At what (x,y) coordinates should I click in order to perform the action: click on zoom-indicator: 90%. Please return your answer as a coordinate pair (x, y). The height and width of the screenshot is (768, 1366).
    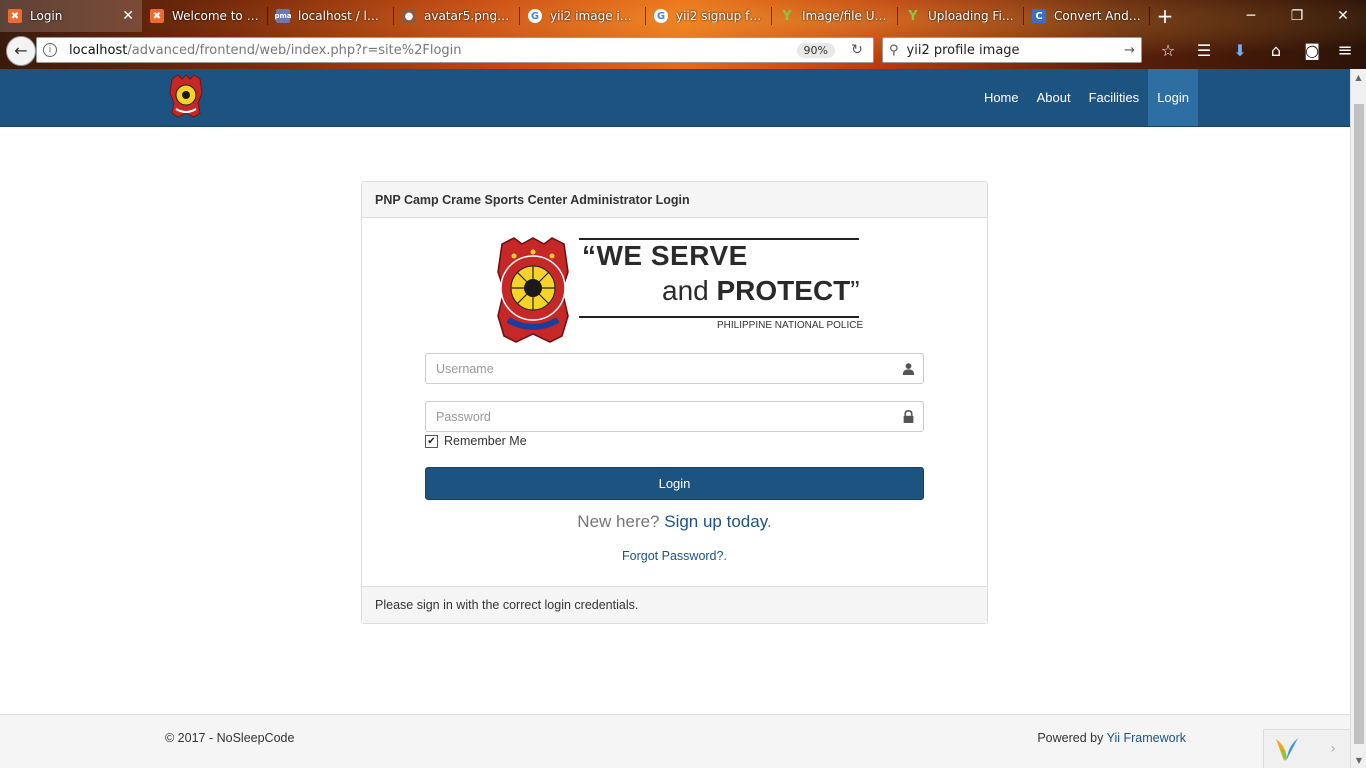
    Looking at the image, I should click on (815, 50).